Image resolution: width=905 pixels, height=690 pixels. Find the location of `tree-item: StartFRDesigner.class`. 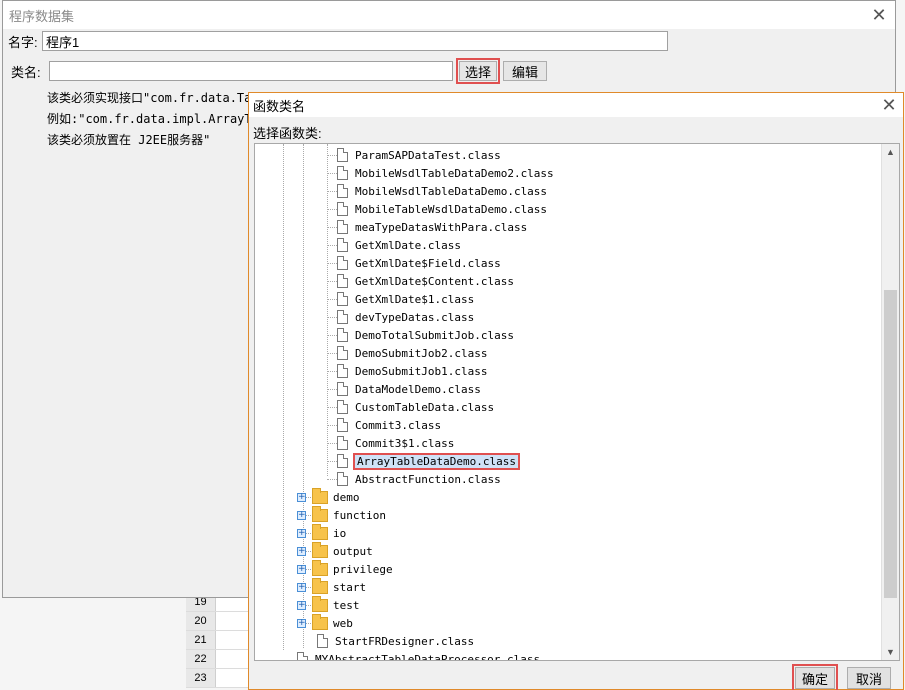

tree-item: StartFRDesigner.class is located at coordinates (395, 641).